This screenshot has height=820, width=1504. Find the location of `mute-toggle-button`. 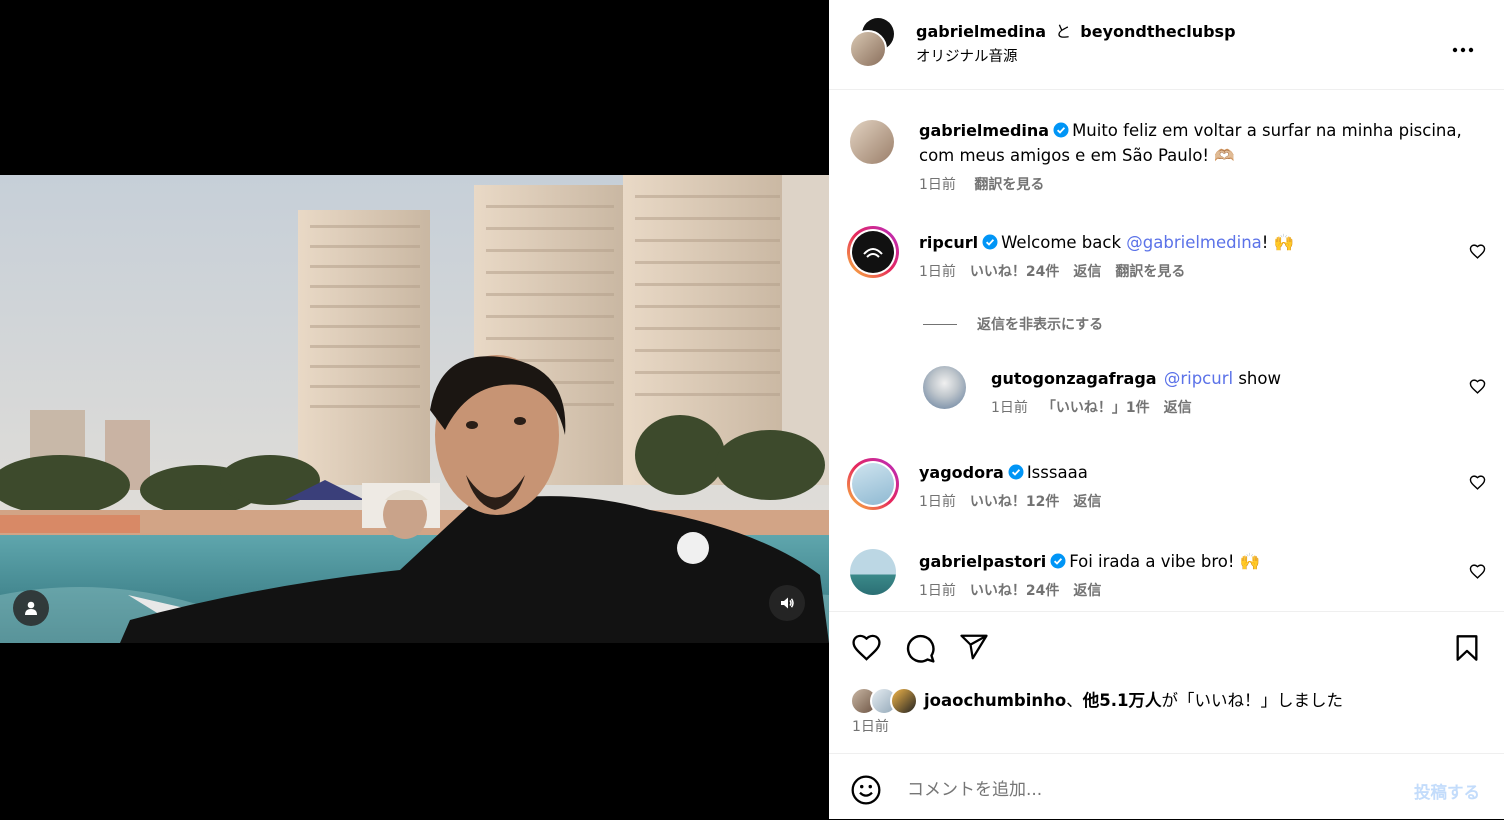

mute-toggle-button is located at coordinates (787, 603).